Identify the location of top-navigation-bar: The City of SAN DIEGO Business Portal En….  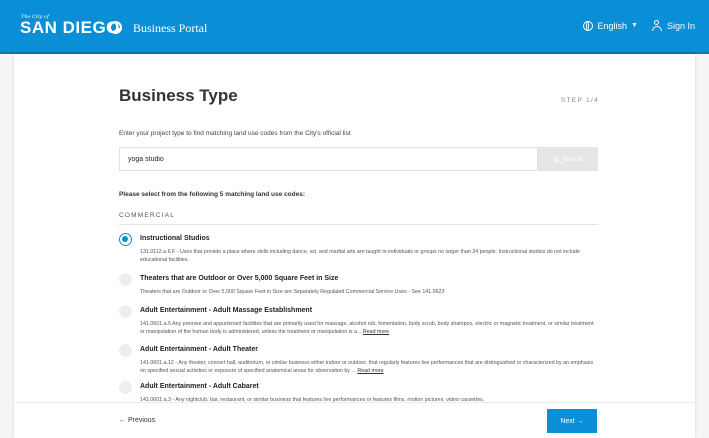
(354, 27).